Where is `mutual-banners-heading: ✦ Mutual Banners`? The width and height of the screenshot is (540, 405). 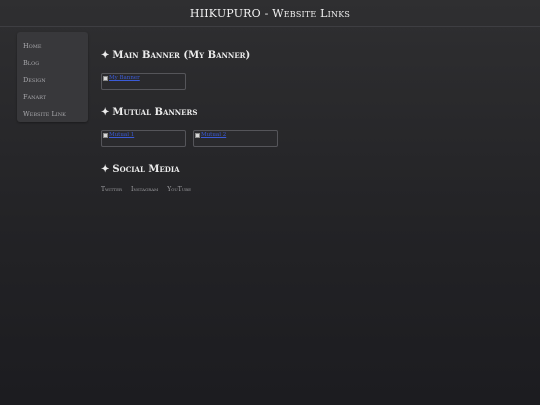
mutual-banners-heading: ✦ Mutual Banners is located at coordinates (189, 113).